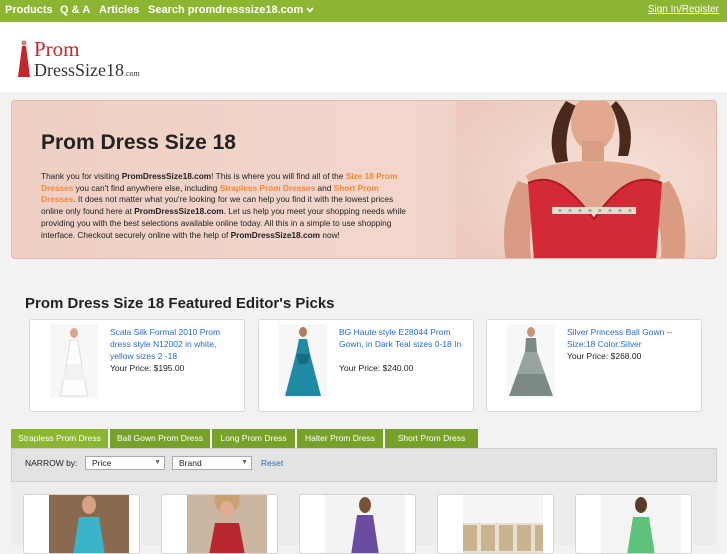 This screenshot has height=554, width=727. Describe the element at coordinates (683, 9) in the screenshot. I see `sign-in-link: Sign In/Register` at that location.